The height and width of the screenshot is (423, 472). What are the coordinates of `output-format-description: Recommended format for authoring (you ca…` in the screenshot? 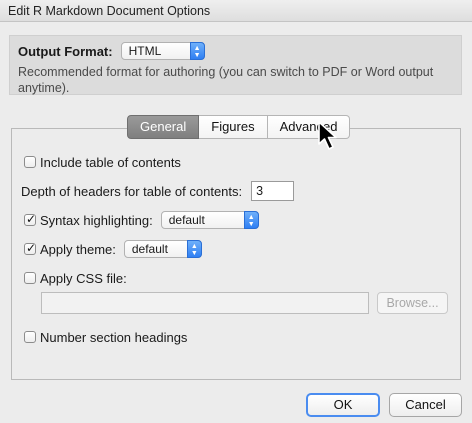 It's located at (226, 80).